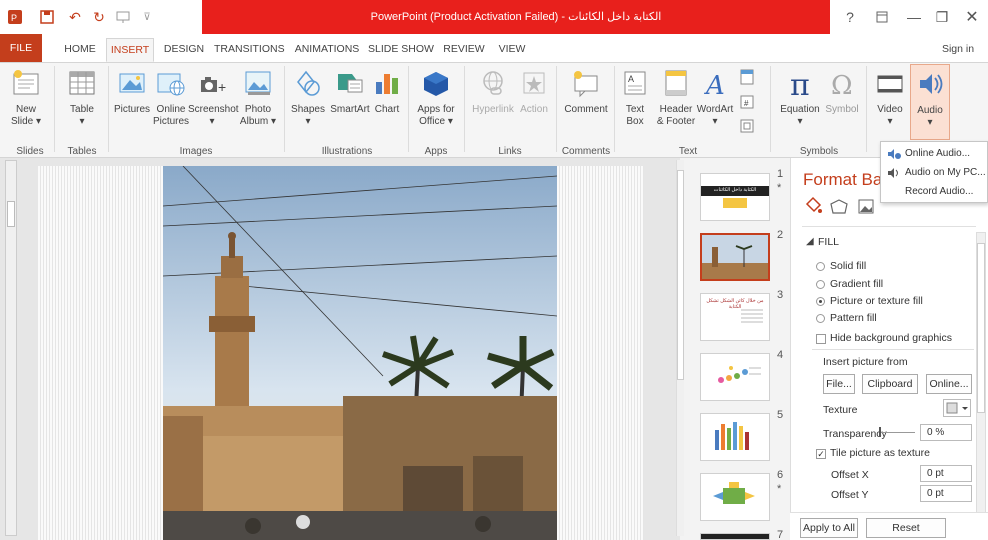 This screenshot has height=540, width=988. I want to click on comment-button: Comment, so click(586, 102).